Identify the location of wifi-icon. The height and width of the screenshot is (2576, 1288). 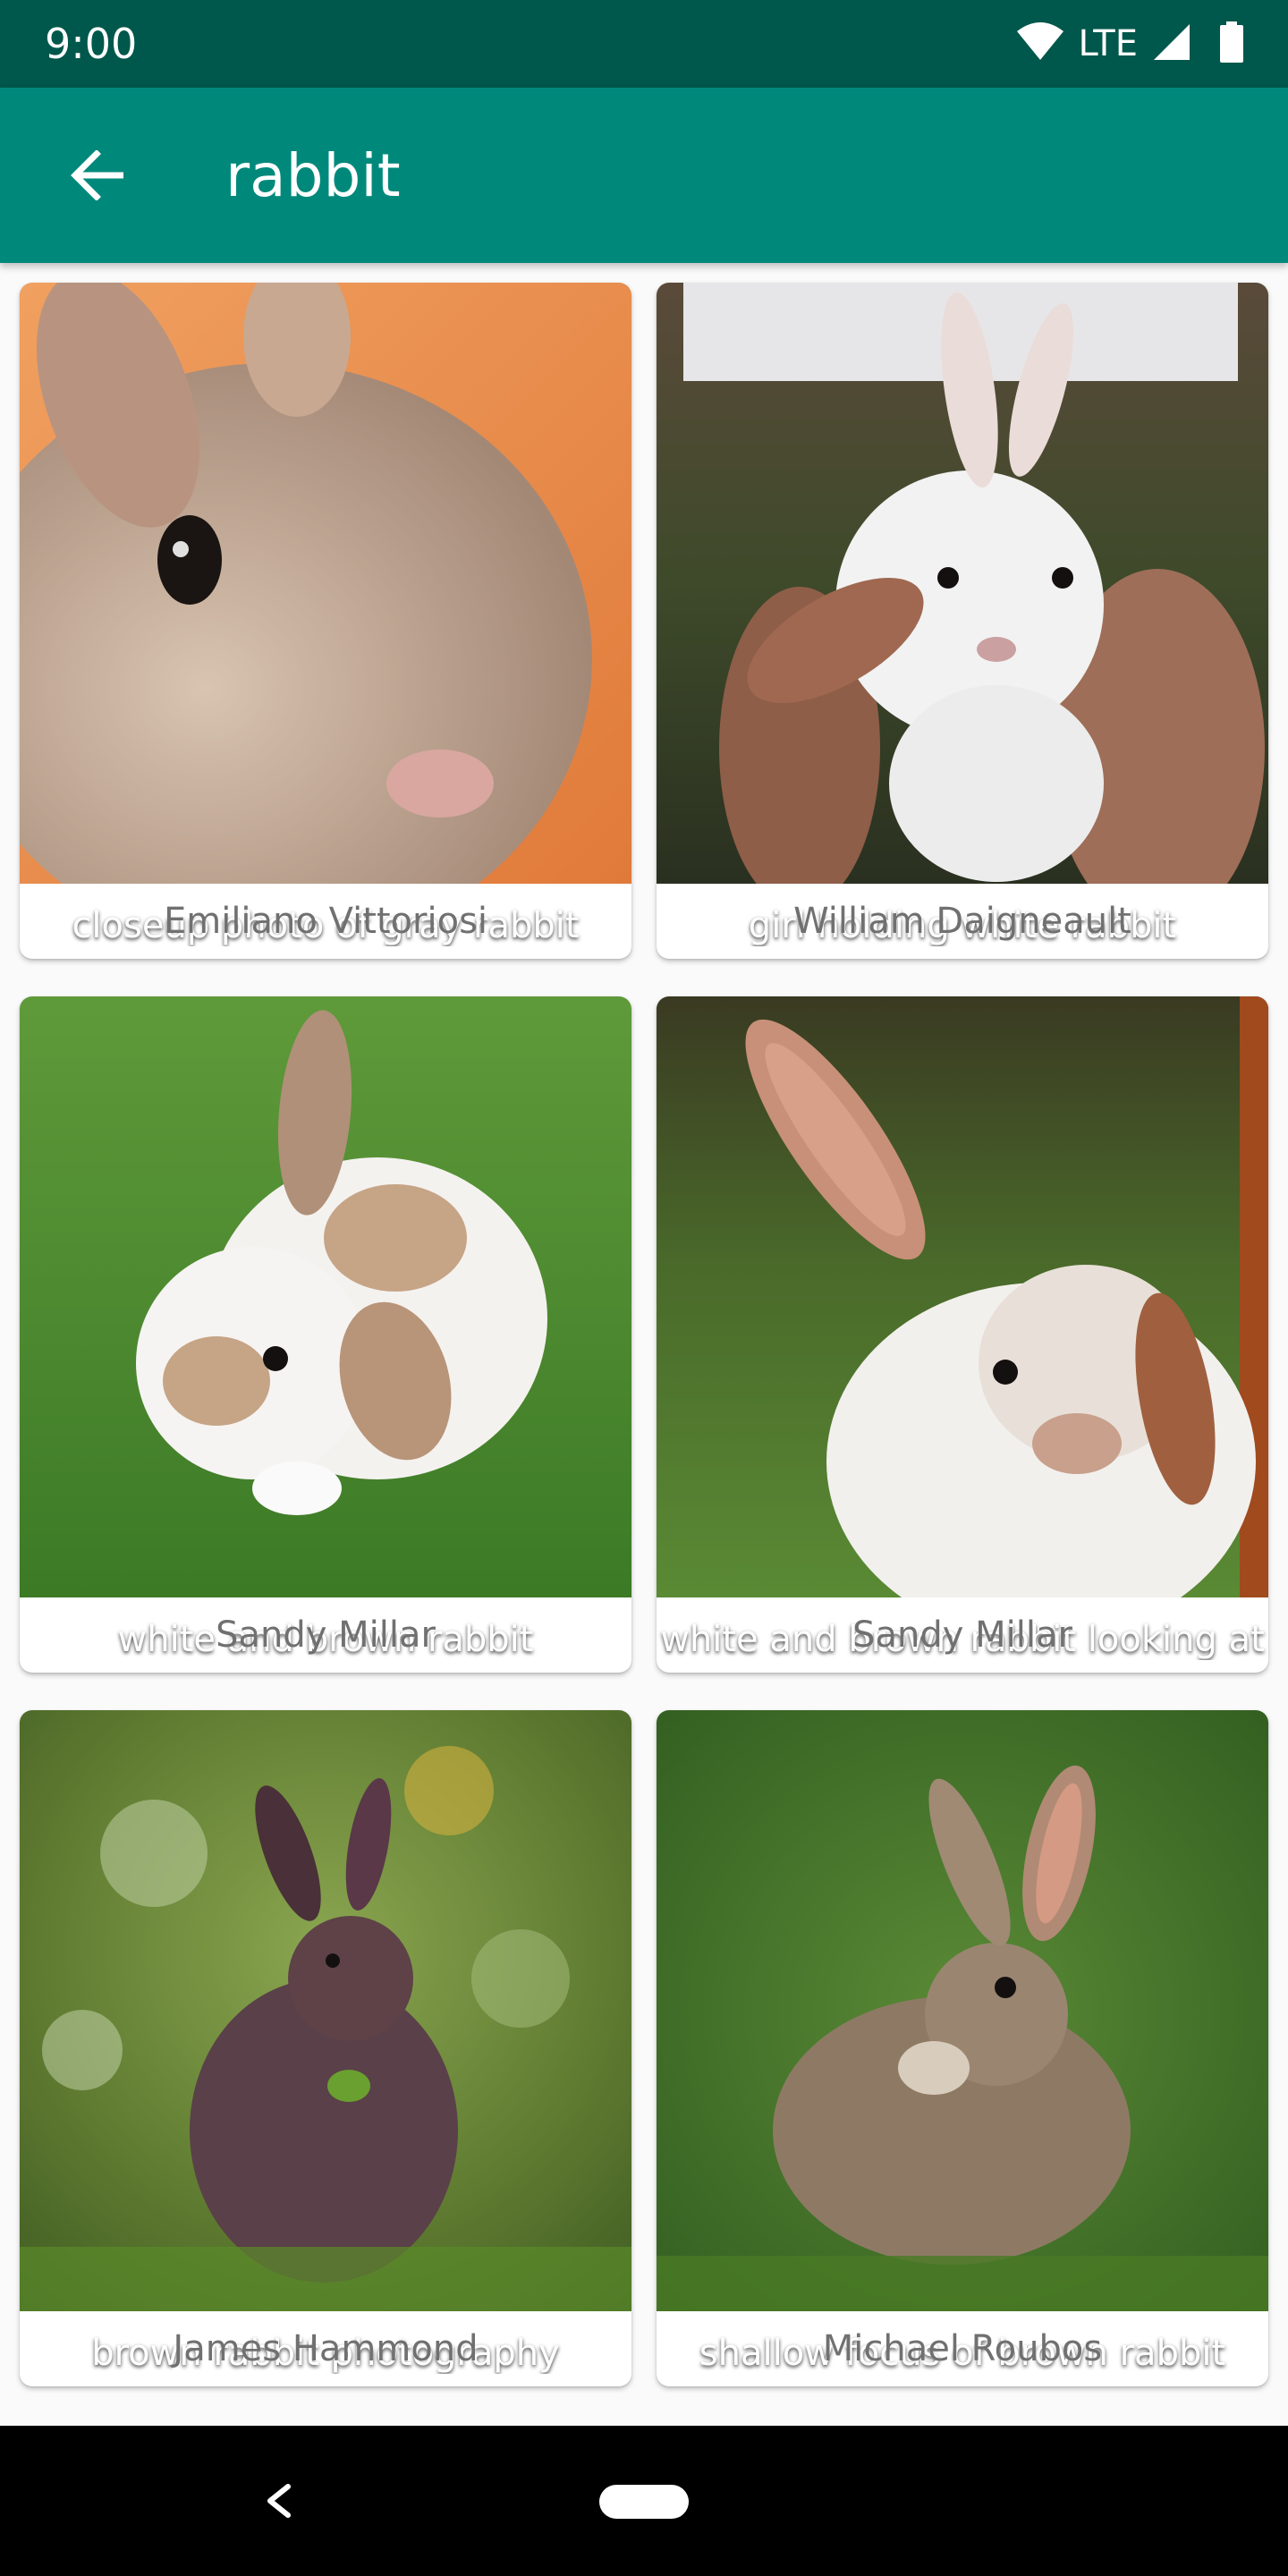
(1040, 43).